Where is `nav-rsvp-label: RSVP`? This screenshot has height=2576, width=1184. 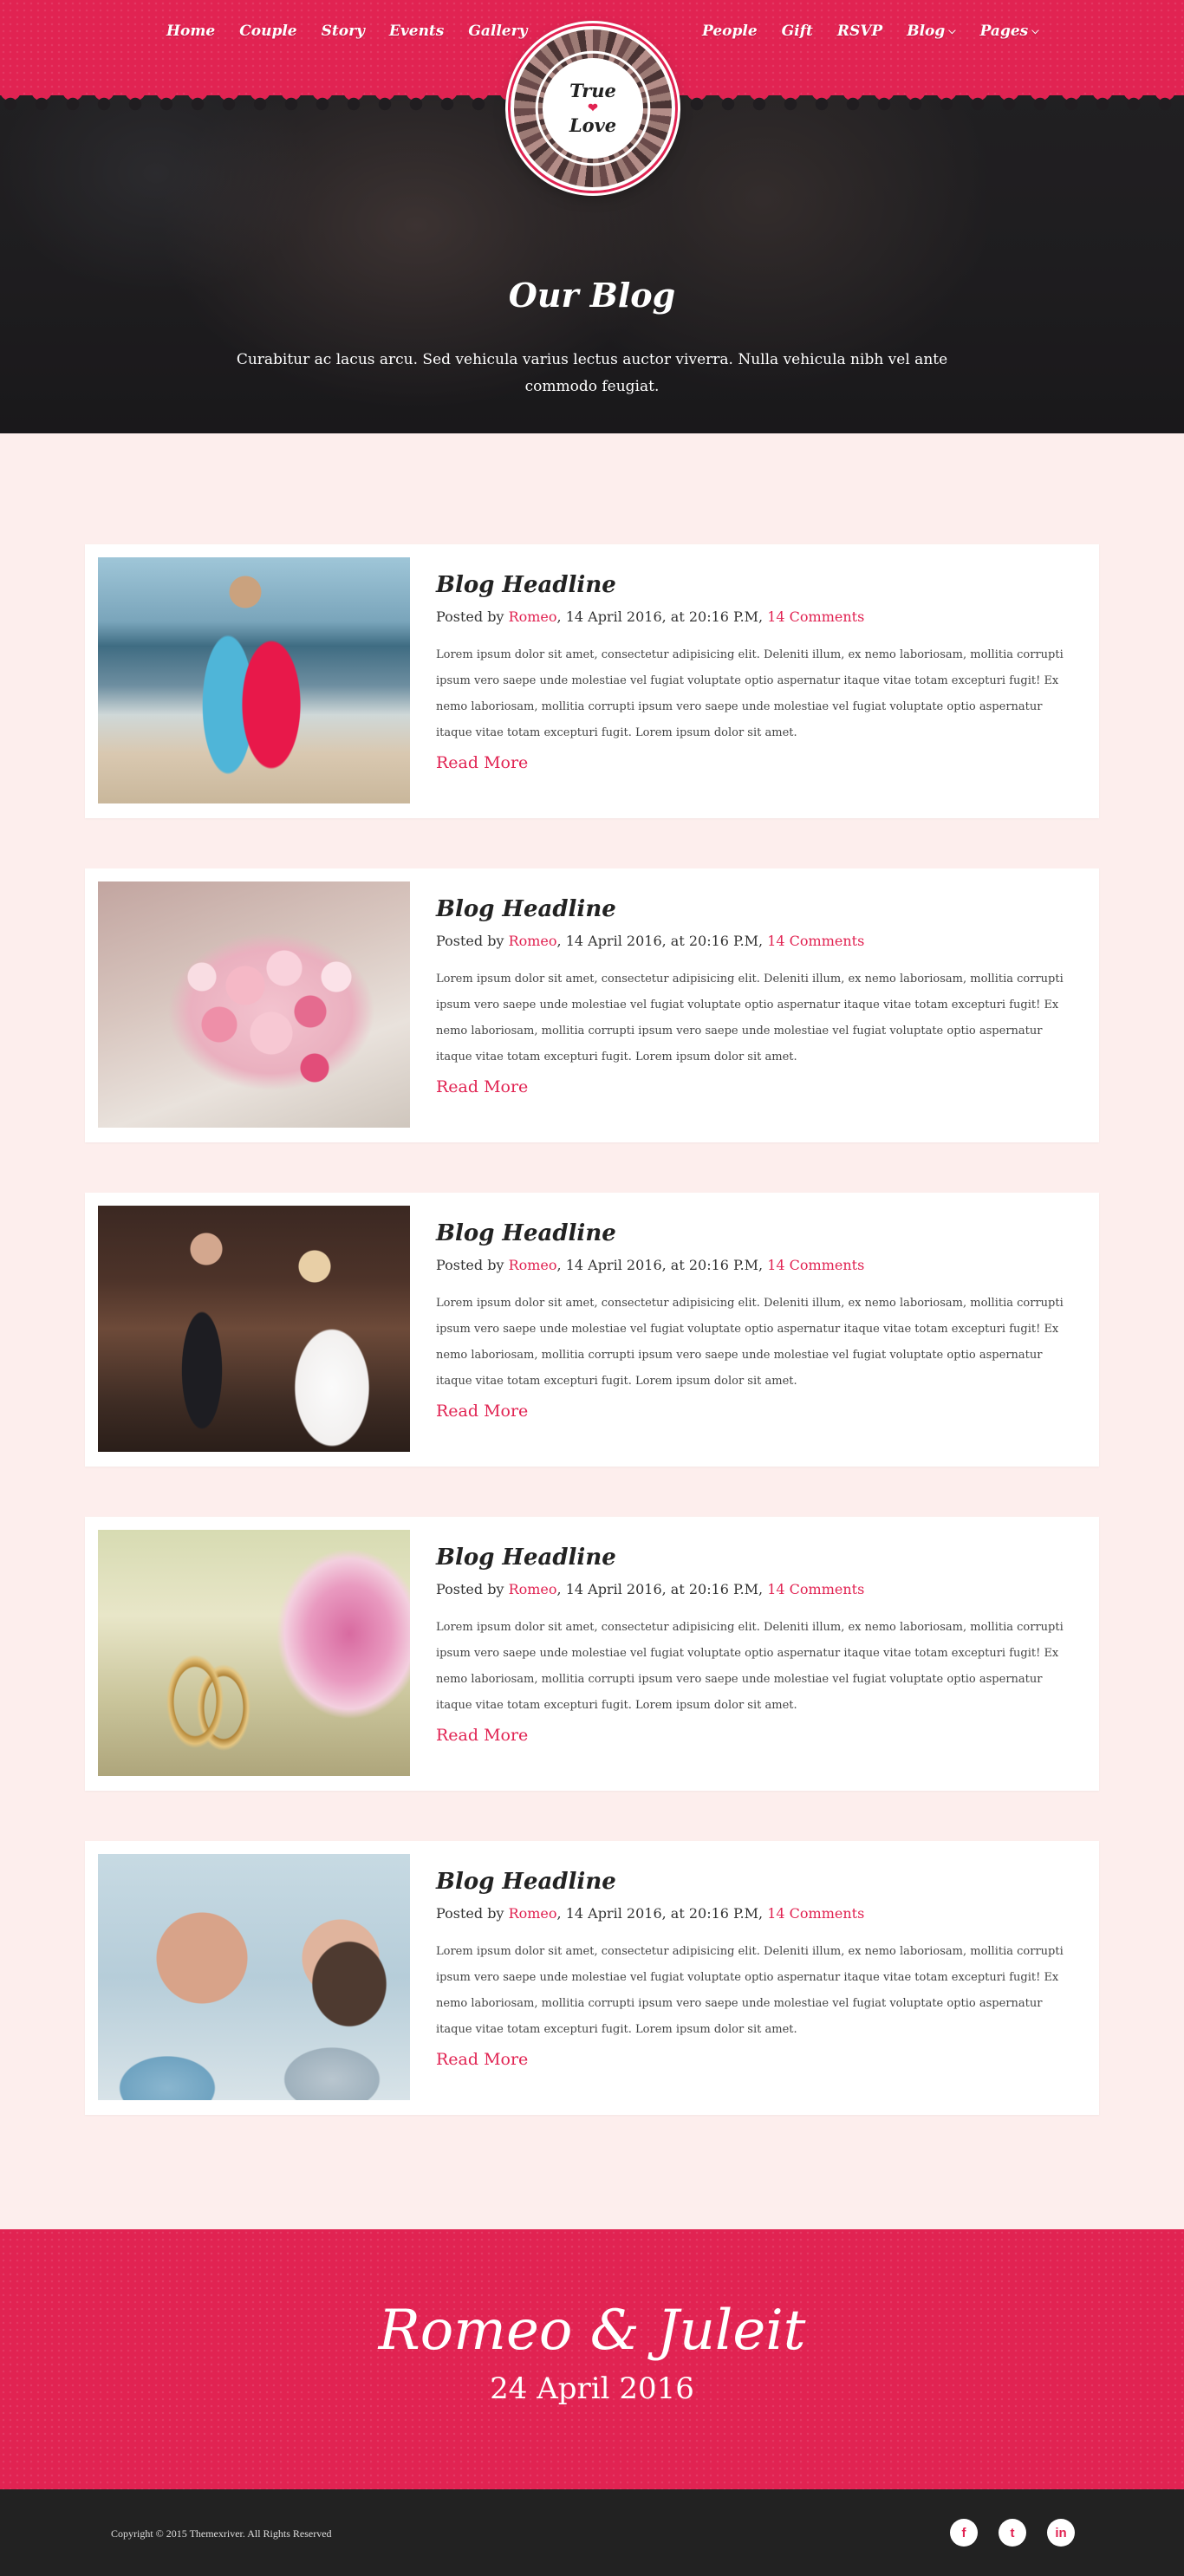 nav-rsvp-label: RSVP is located at coordinates (859, 31).